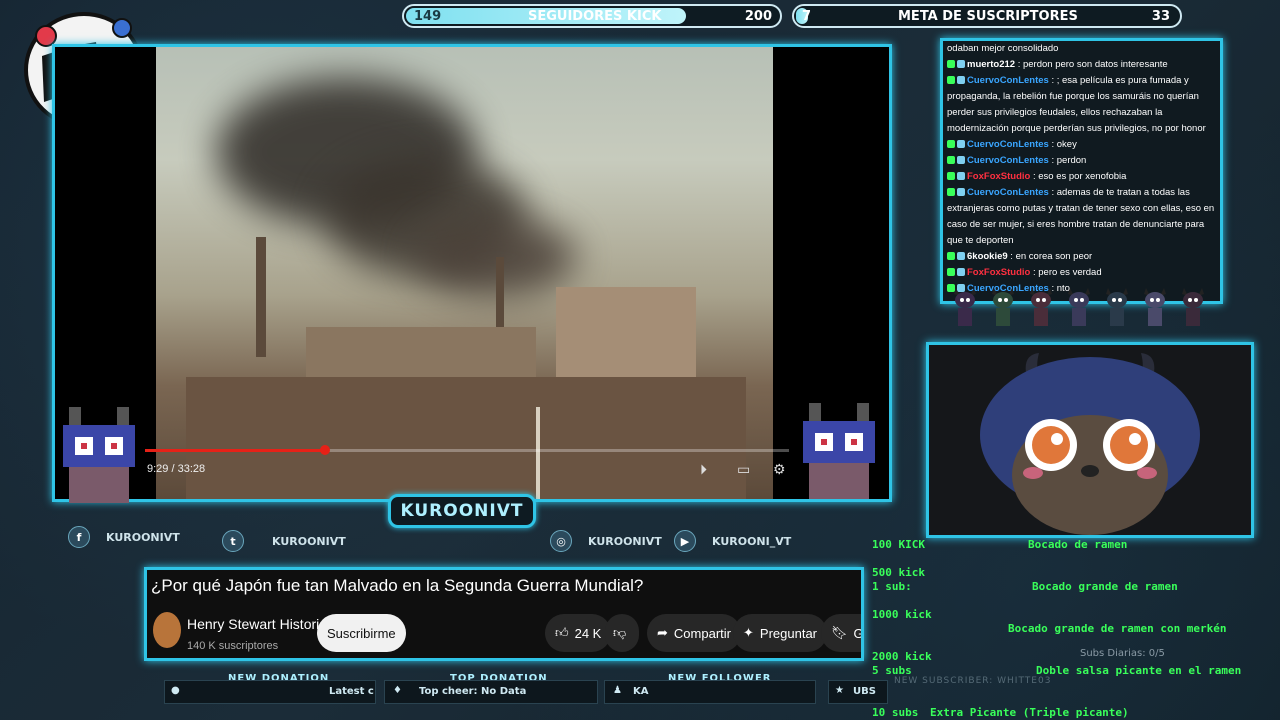 The image size is (1280, 720). What do you see at coordinates (807, 16) in the screenshot?
I see `subs-goal-current: 7` at bounding box center [807, 16].